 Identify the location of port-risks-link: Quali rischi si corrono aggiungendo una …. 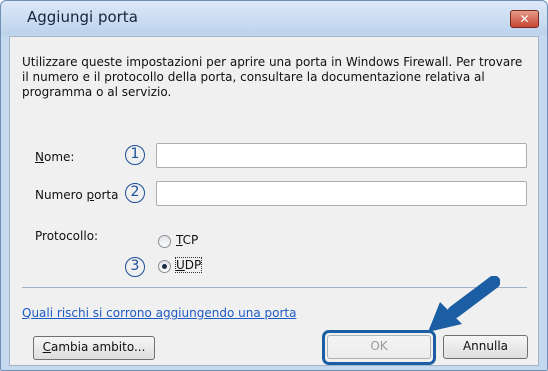
(159, 313).